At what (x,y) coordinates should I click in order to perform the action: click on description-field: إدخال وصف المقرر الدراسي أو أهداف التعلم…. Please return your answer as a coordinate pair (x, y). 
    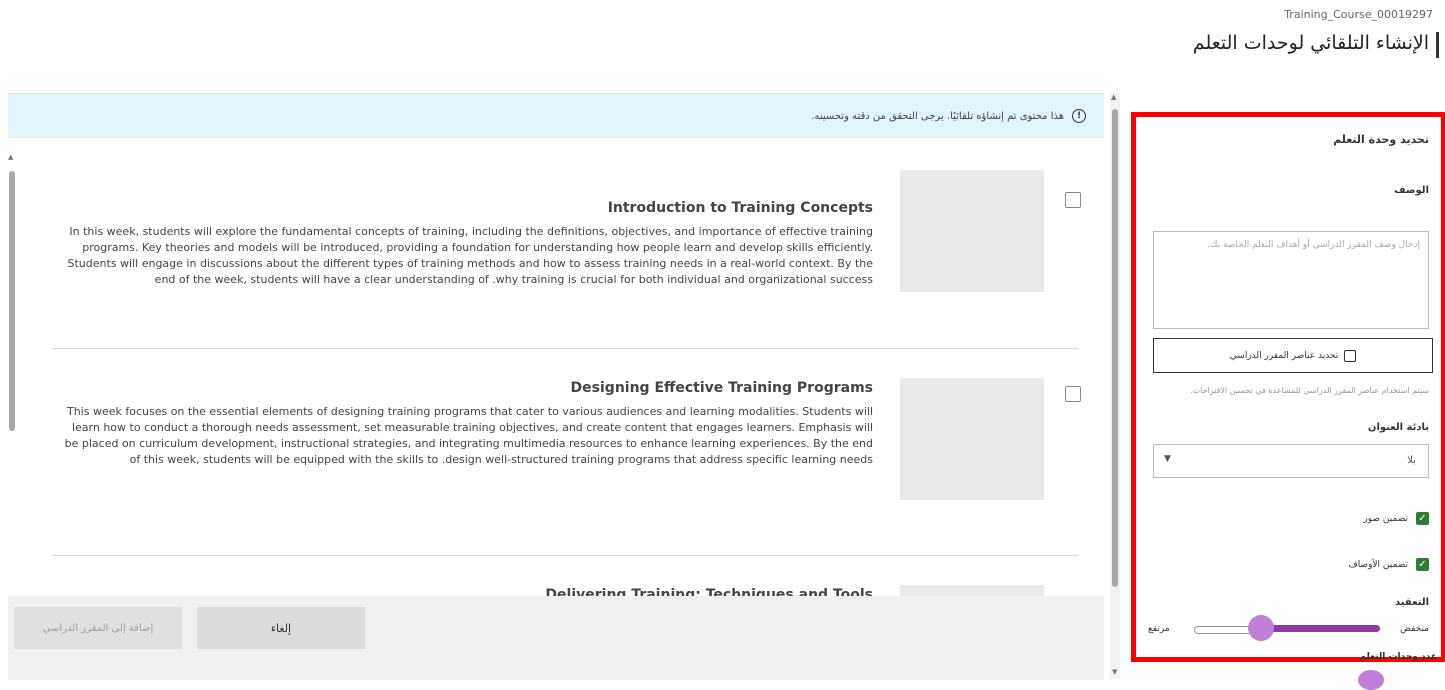
    Looking at the image, I should click on (1291, 280).